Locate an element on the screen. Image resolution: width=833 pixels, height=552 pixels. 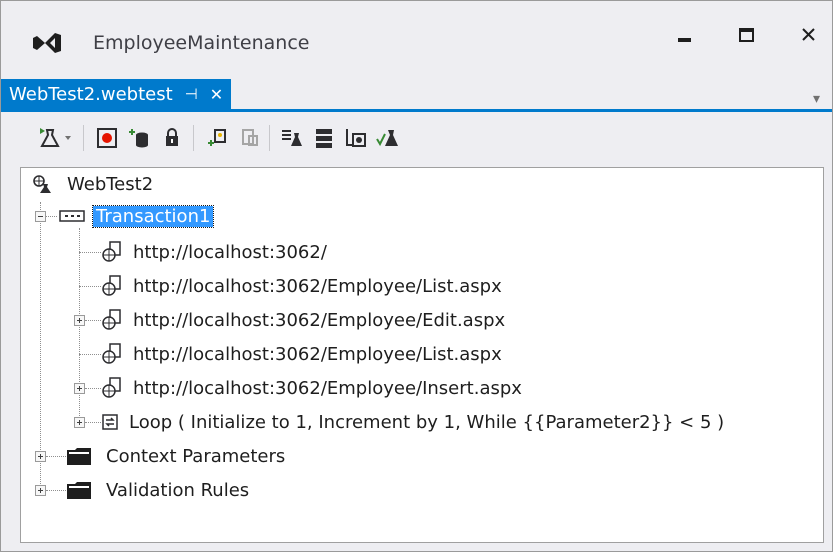
tab-label: WebTest2.webtest is located at coordinates (91, 94).